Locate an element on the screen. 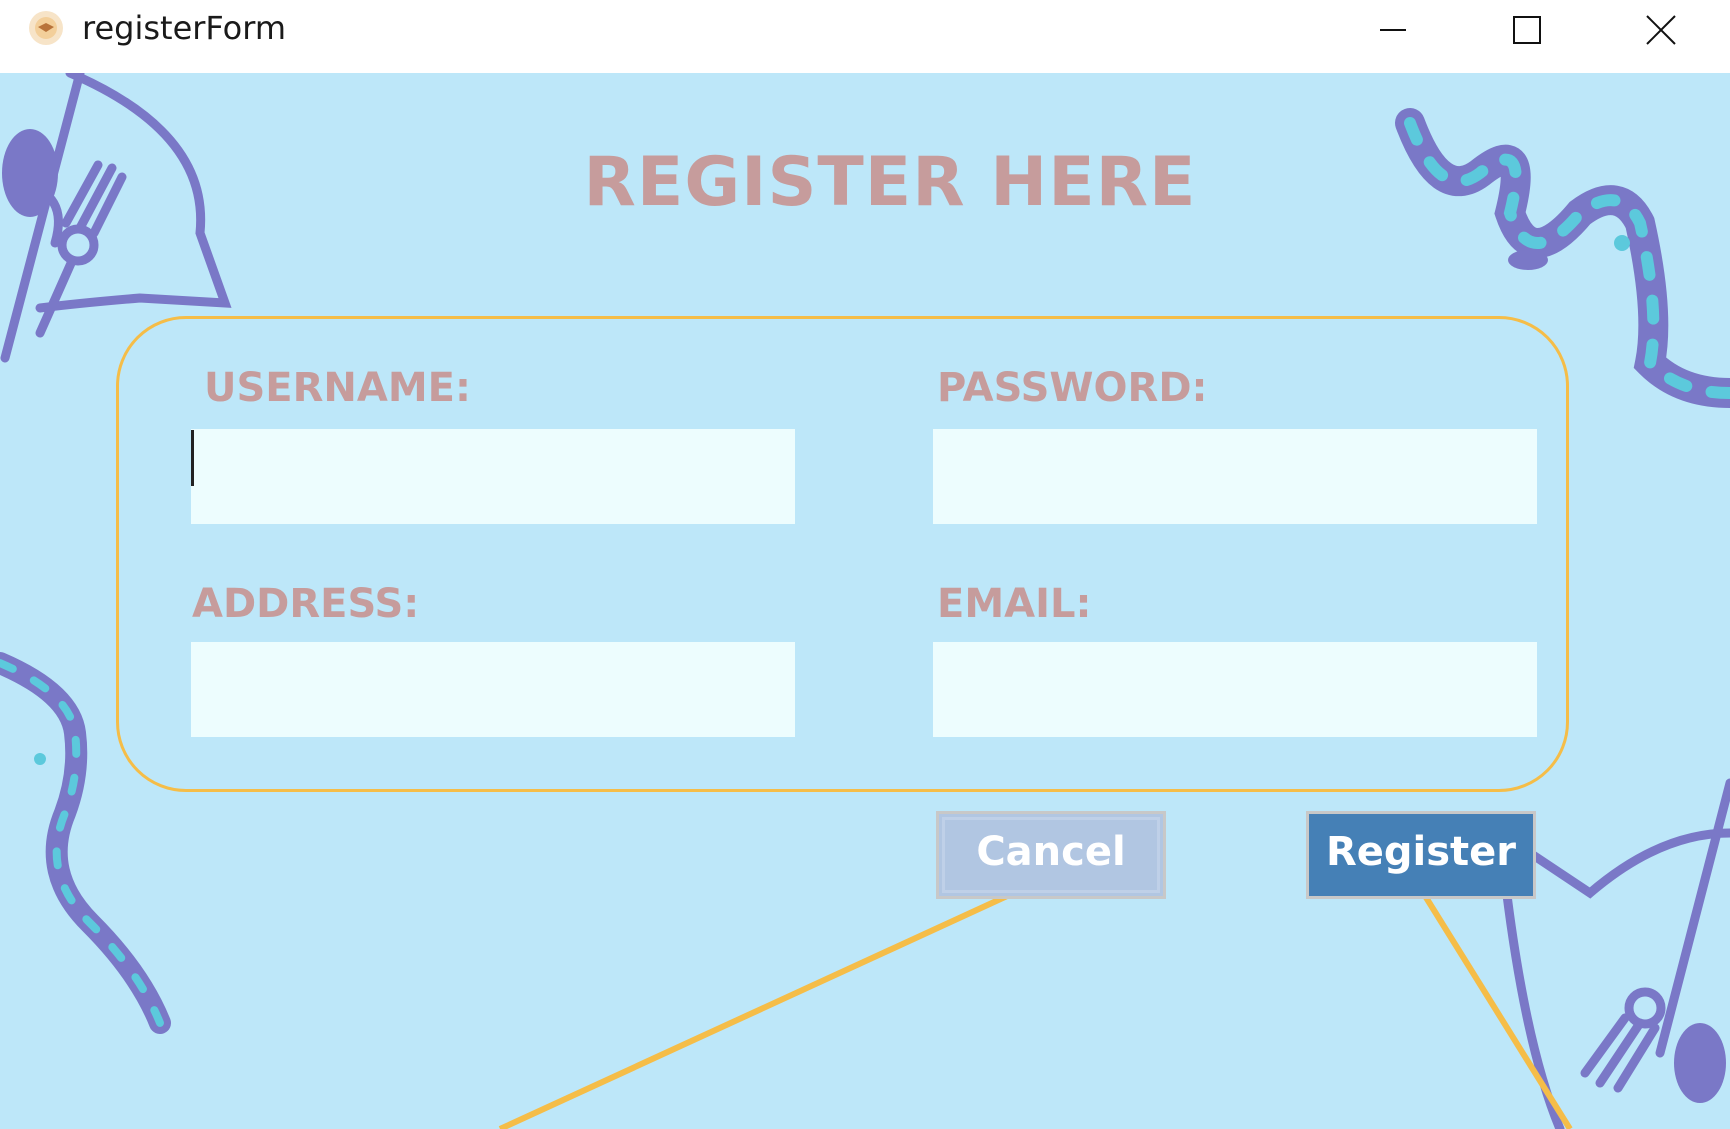  minimize-button is located at coordinates (1393, 30).